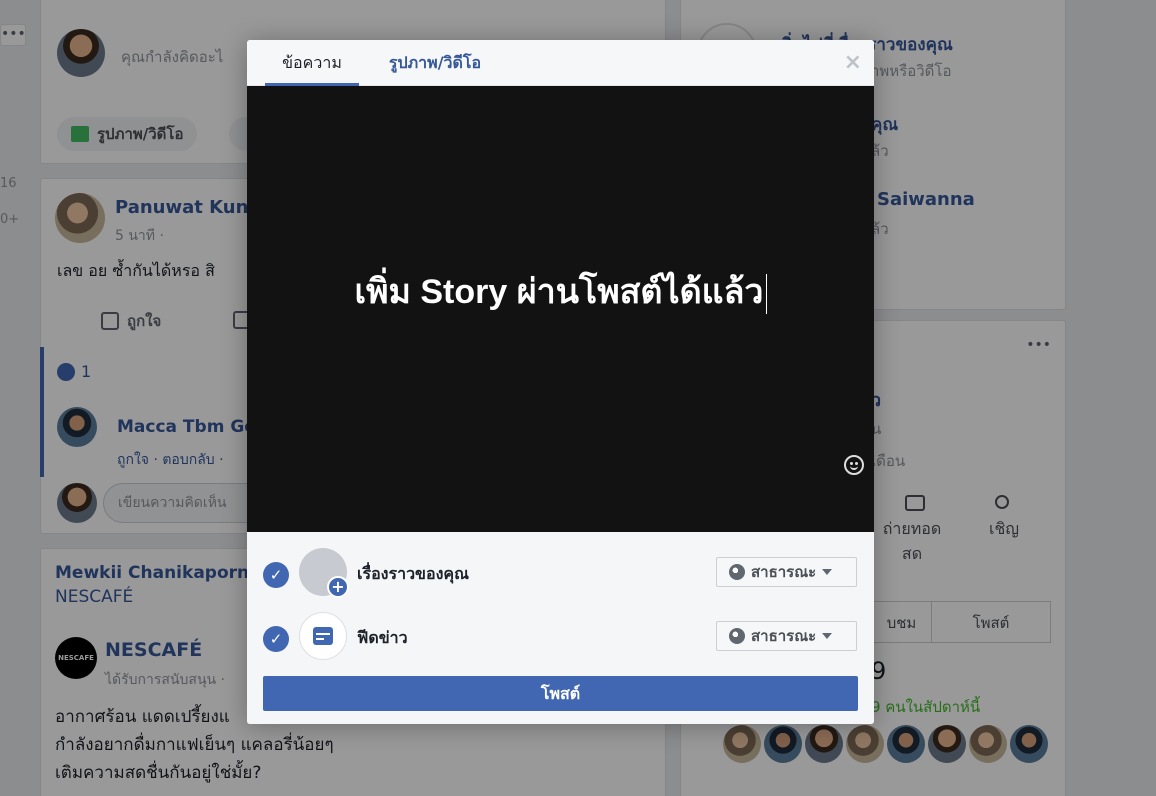 The width and height of the screenshot is (1156, 796). What do you see at coordinates (854, 465) in the screenshot?
I see `emoji-icon` at bounding box center [854, 465].